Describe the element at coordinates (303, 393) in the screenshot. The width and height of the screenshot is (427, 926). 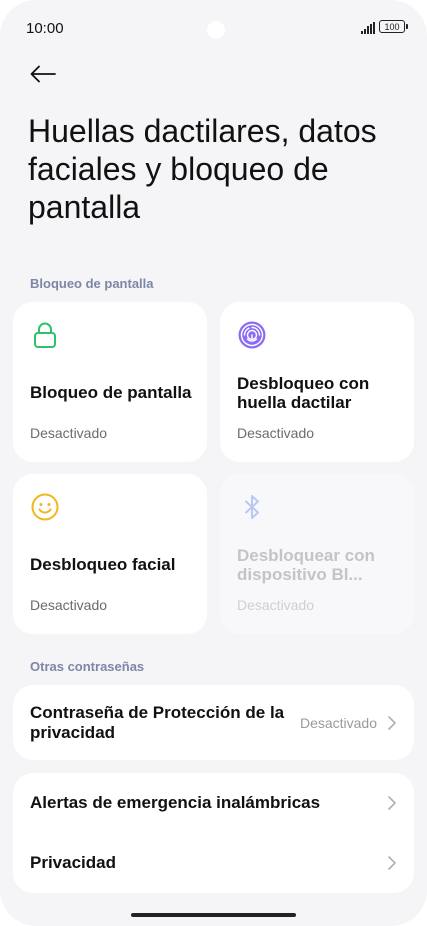
I see `card-title: Desbloqueo con huella dactilar` at that location.